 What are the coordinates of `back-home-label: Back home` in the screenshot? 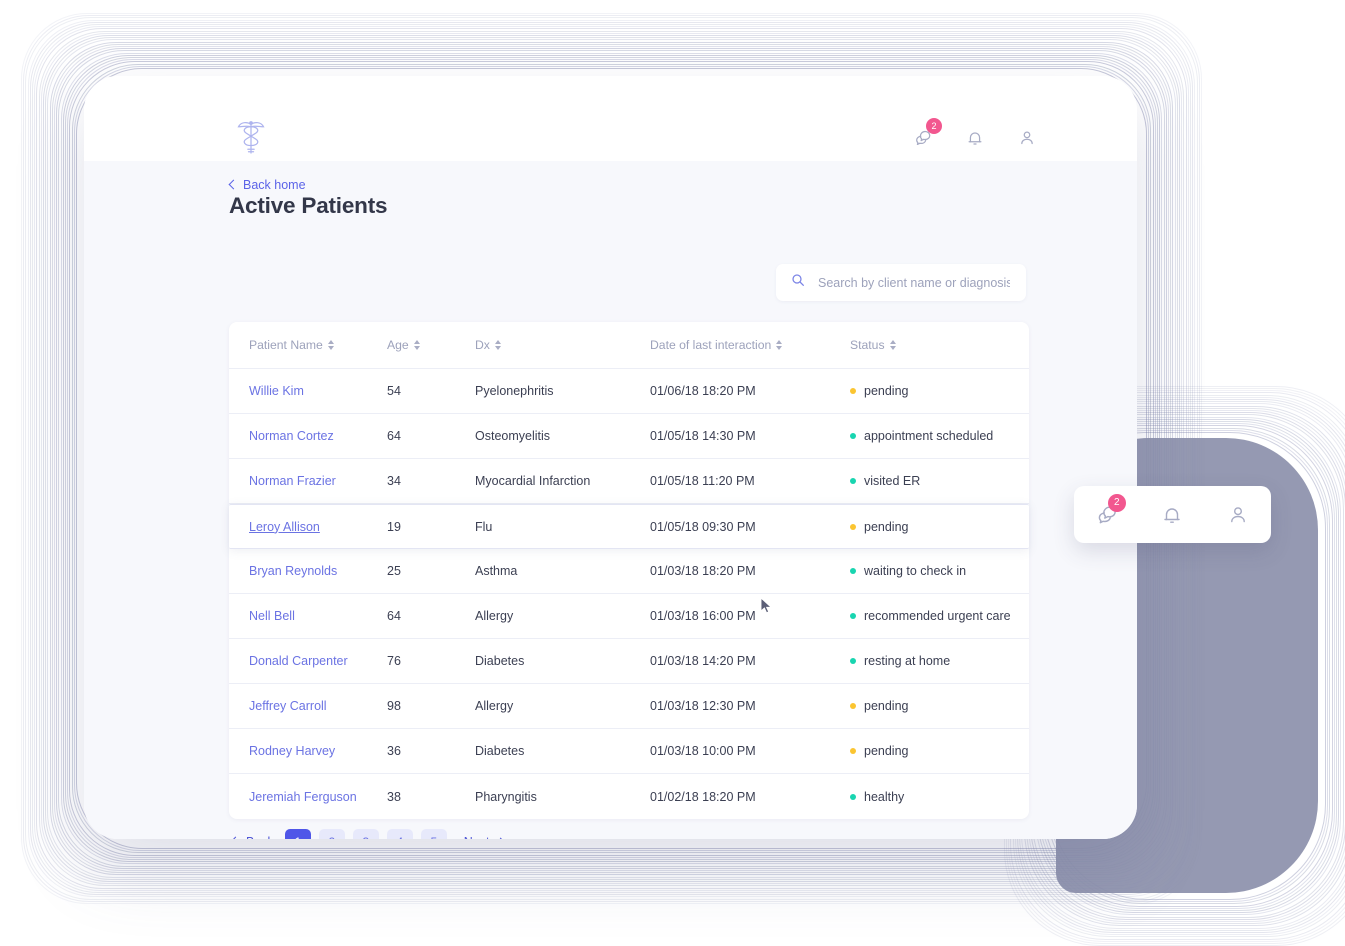 It's located at (274, 185).